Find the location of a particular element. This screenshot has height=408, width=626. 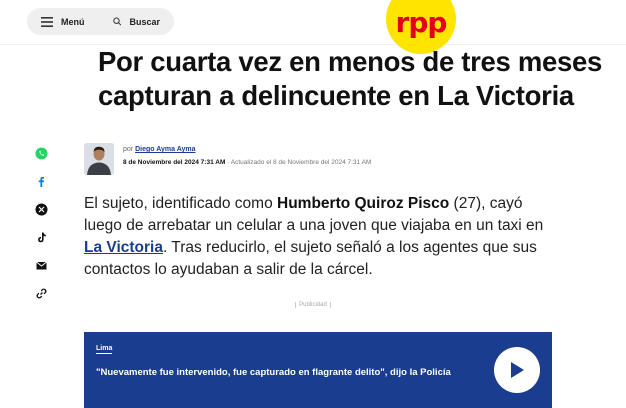

author-avatar is located at coordinates (99, 159).